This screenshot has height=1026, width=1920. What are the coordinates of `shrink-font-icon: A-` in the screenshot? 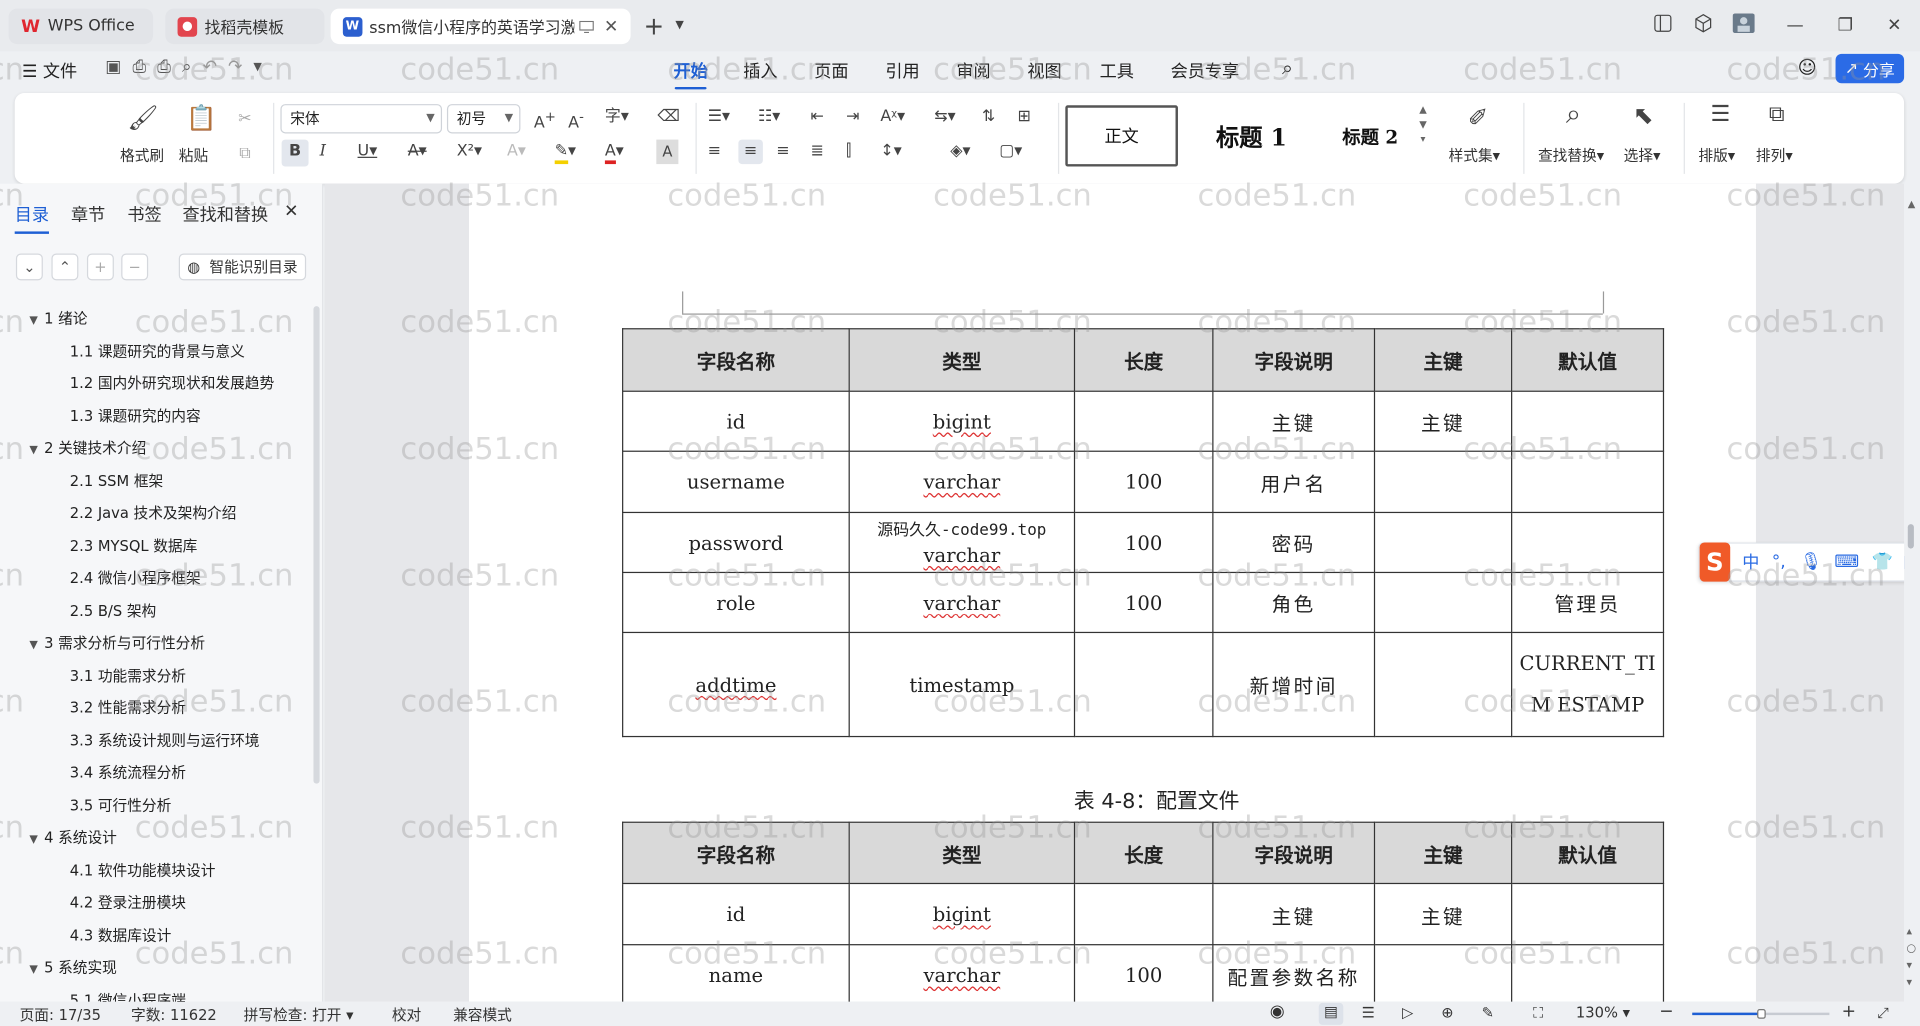 It's located at (576, 120).